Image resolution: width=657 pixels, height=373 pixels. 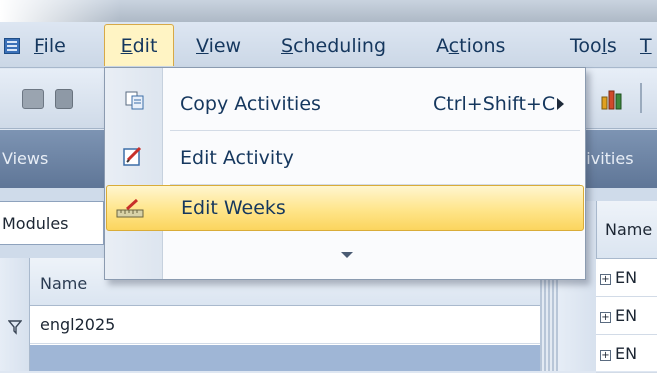 I want to click on grid-column-name: Name, so click(x=63, y=283).